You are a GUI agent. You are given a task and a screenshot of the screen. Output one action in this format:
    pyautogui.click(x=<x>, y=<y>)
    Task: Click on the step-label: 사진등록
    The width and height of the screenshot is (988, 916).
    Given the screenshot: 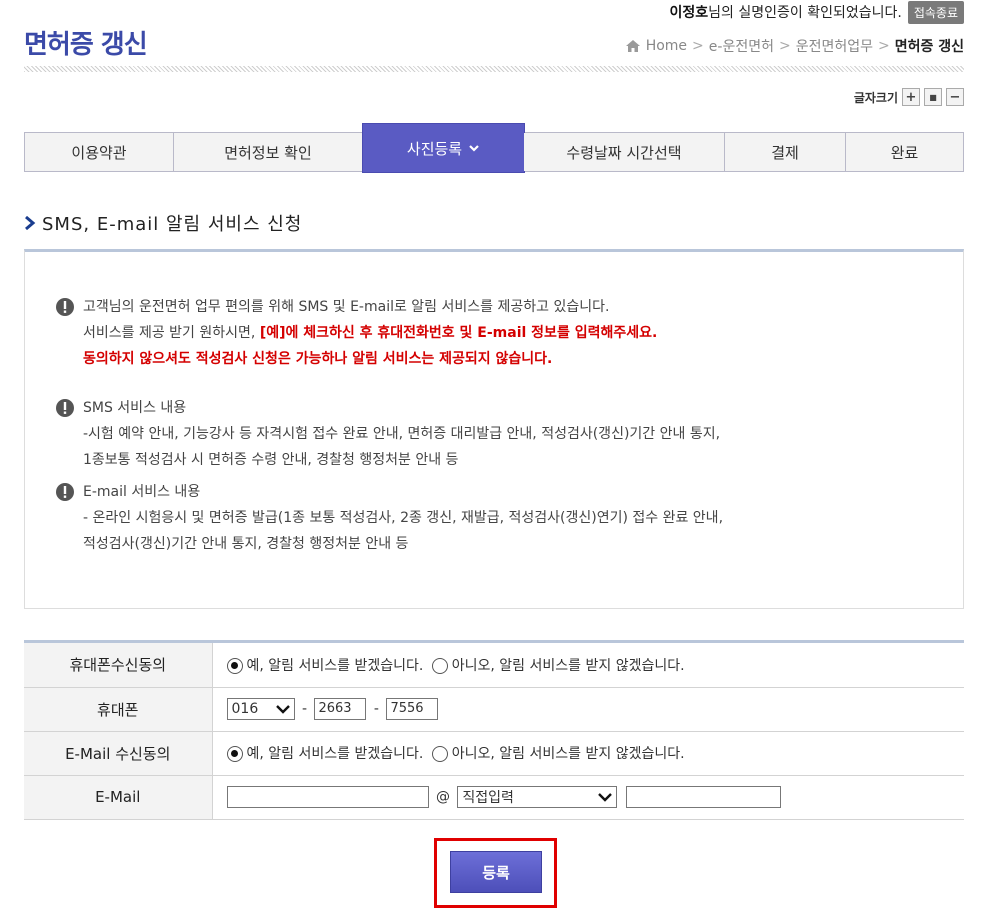 What is the action you would take?
    pyautogui.click(x=434, y=148)
    